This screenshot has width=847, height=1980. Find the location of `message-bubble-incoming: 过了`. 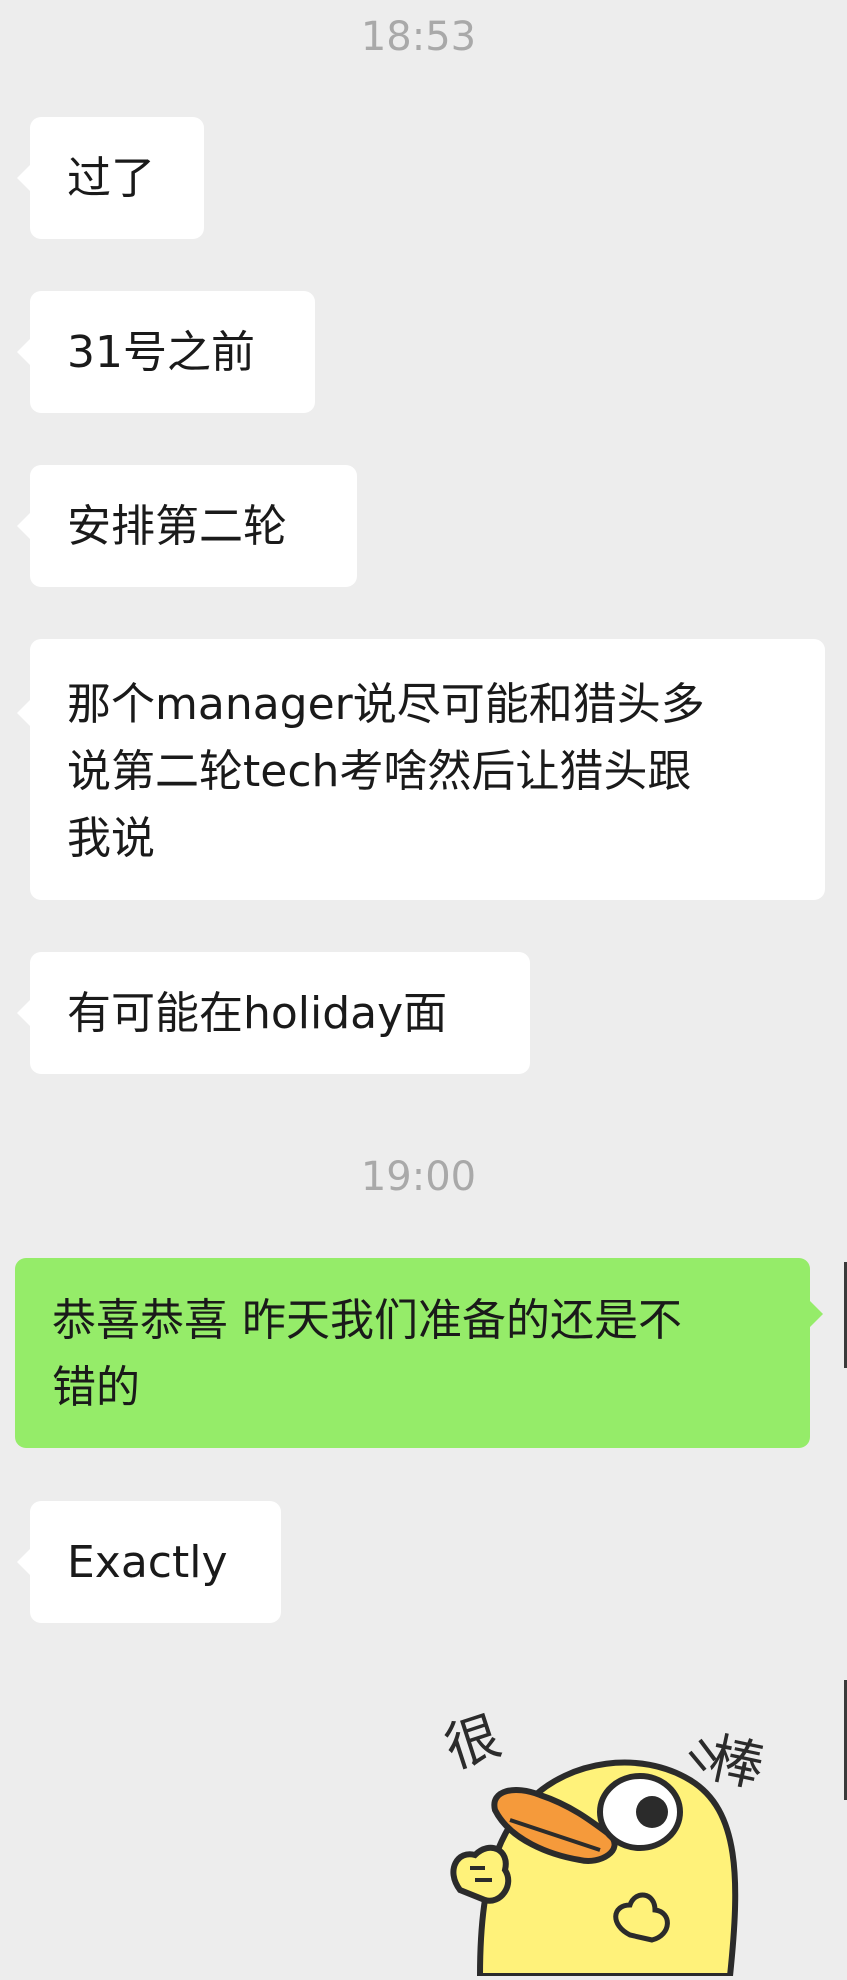

message-bubble-incoming: 过了 is located at coordinates (110, 178).